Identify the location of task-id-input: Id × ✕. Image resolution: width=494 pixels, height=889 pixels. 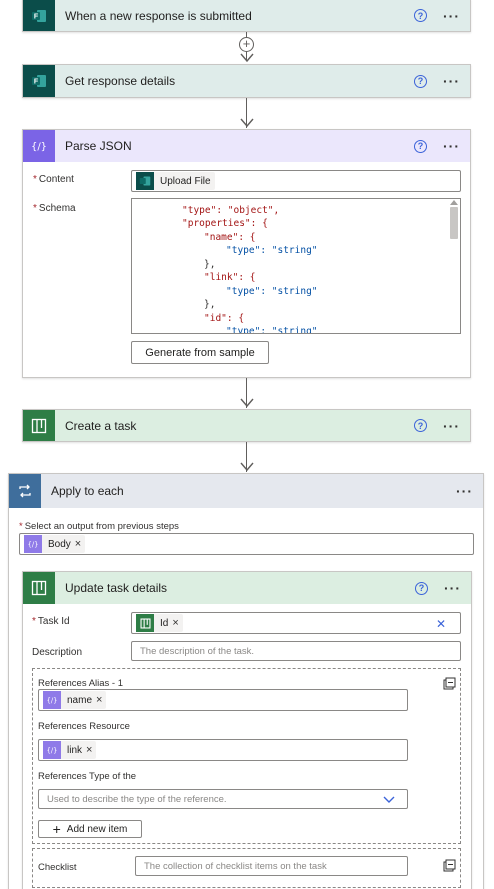
(296, 623).